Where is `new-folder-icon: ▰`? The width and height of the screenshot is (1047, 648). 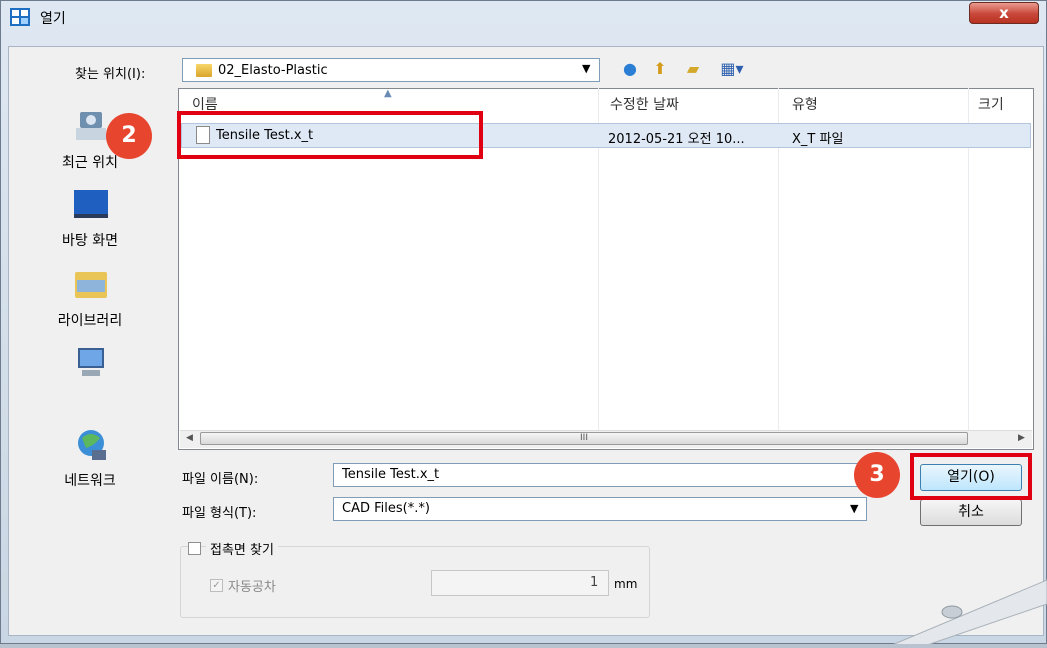 new-folder-icon: ▰ is located at coordinates (693, 69).